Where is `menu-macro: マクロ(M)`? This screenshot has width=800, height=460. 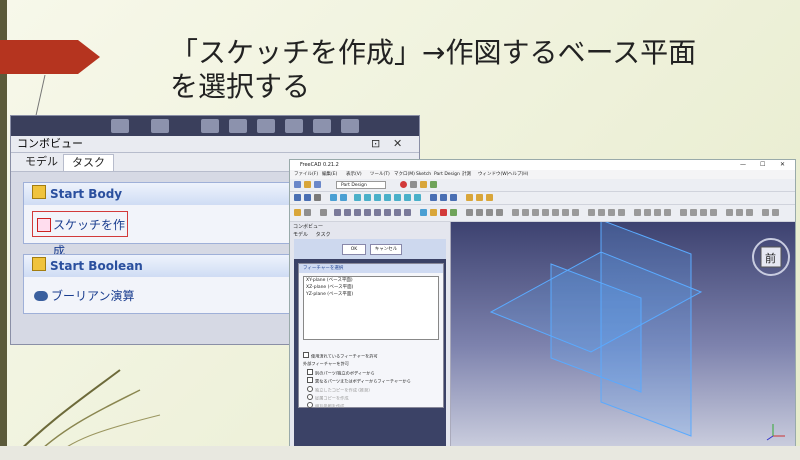 menu-macro: マクロ(M) is located at coordinates (404, 174).